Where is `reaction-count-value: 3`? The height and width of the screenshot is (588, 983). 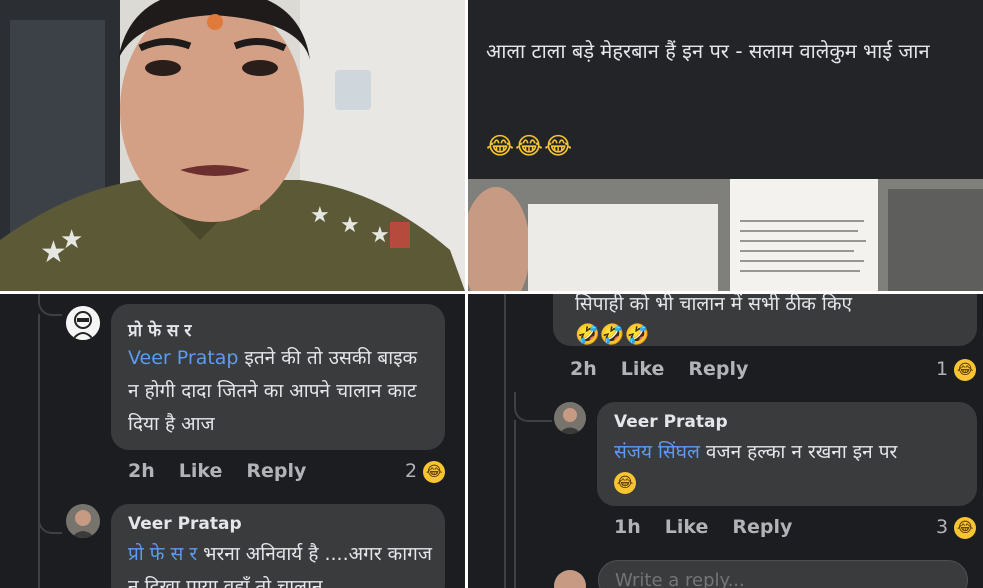 reaction-count-value: 3 is located at coordinates (942, 527).